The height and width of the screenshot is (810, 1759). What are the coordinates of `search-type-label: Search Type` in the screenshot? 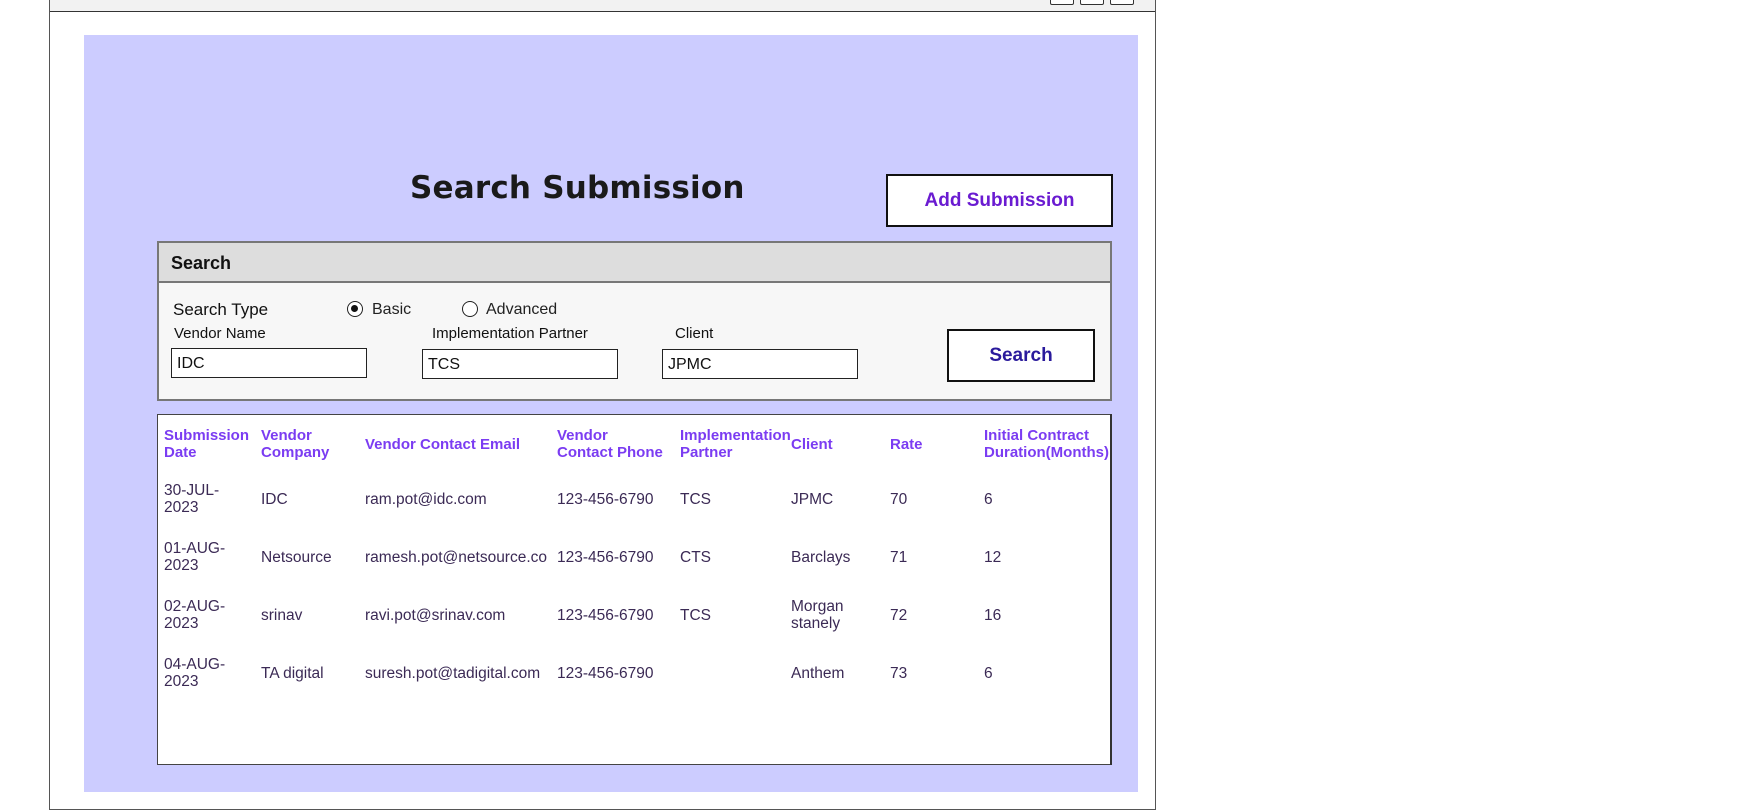 It's located at (221, 309).